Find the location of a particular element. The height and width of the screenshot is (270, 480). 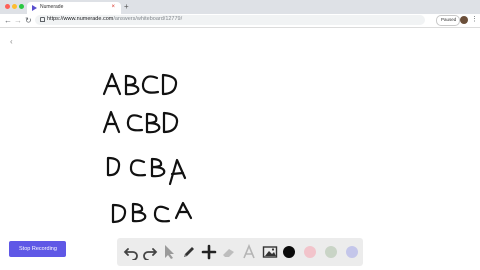

browser-tab: Numerade × is located at coordinates (74, 8).